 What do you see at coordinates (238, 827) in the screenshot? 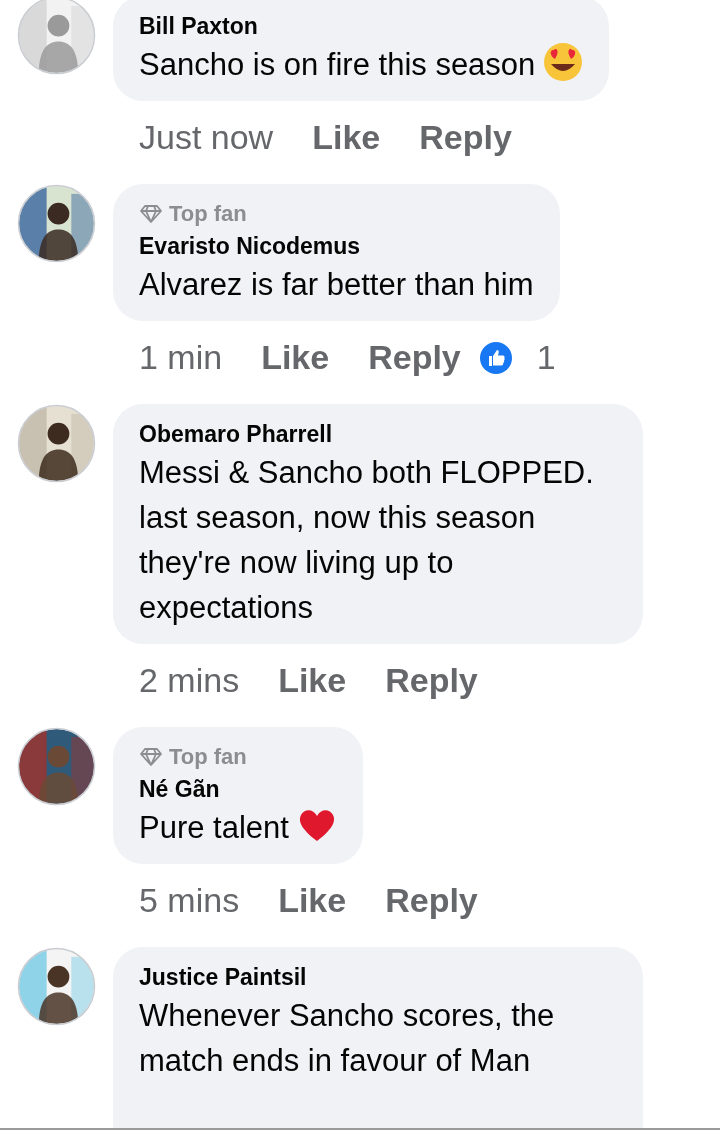
I see `comment-text: Pure talent` at bounding box center [238, 827].